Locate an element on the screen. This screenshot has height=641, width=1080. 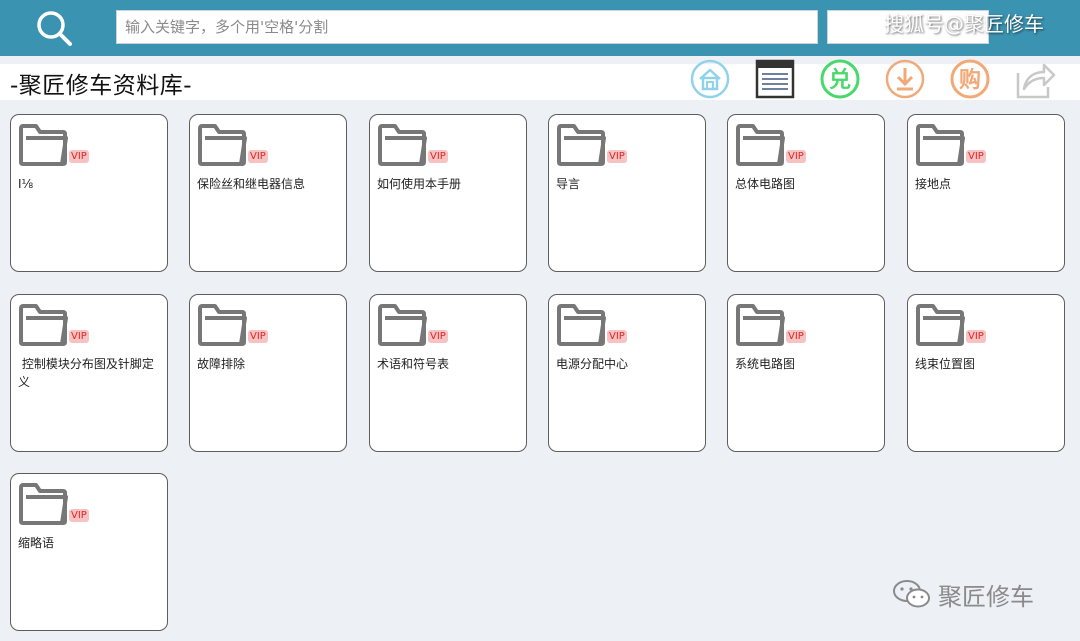
purchase-glyph: 购 is located at coordinates (970, 80).